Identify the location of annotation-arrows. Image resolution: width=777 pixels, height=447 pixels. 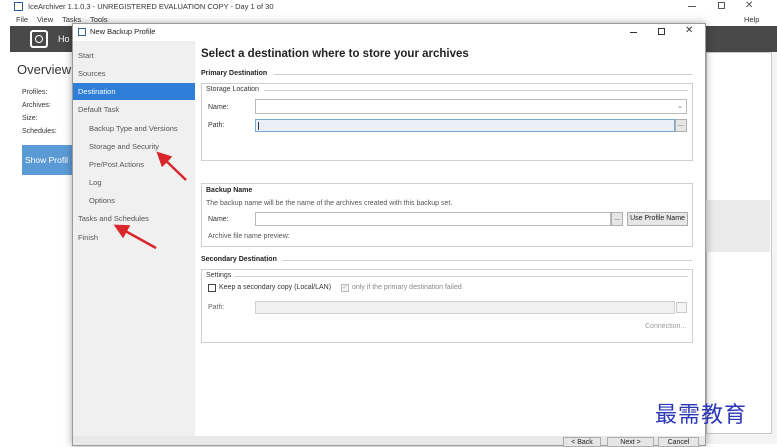
(150, 200).